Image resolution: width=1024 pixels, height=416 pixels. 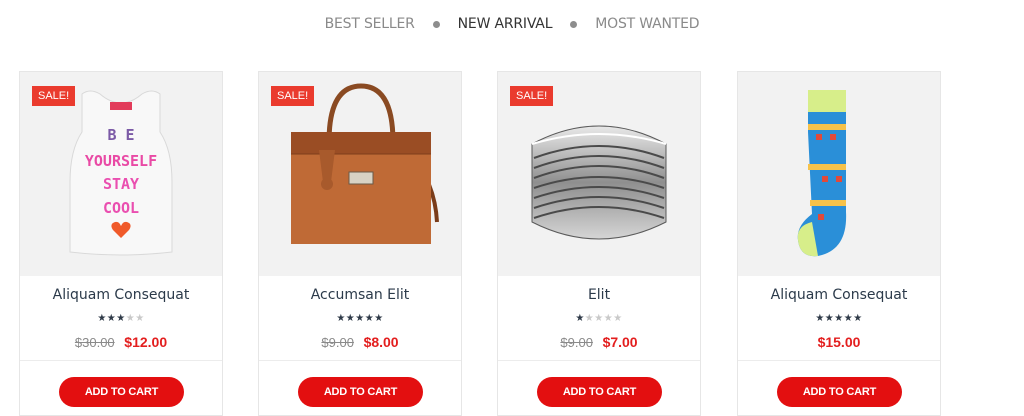 What do you see at coordinates (360, 342) in the screenshot?
I see `price-row: $9.00 $8.00` at bounding box center [360, 342].